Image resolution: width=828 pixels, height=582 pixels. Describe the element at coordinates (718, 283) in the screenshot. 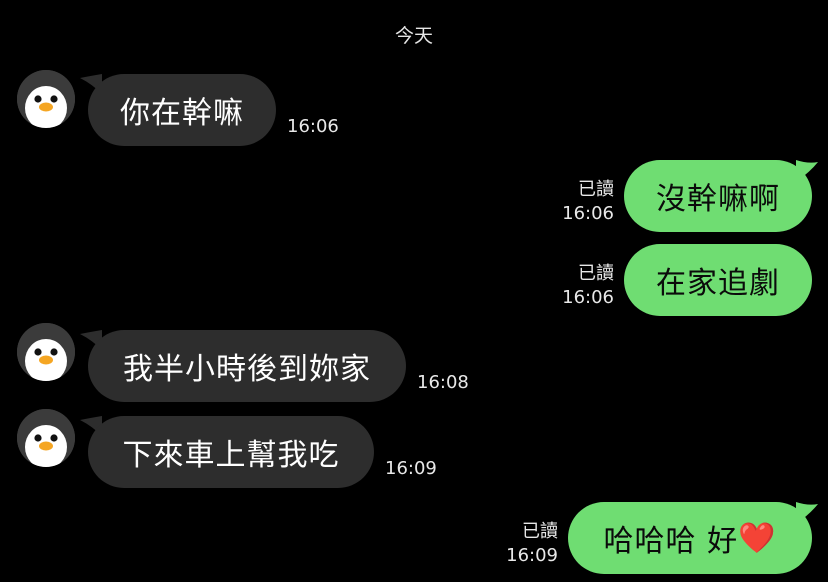

I see `message-text: 在家追劇` at that location.